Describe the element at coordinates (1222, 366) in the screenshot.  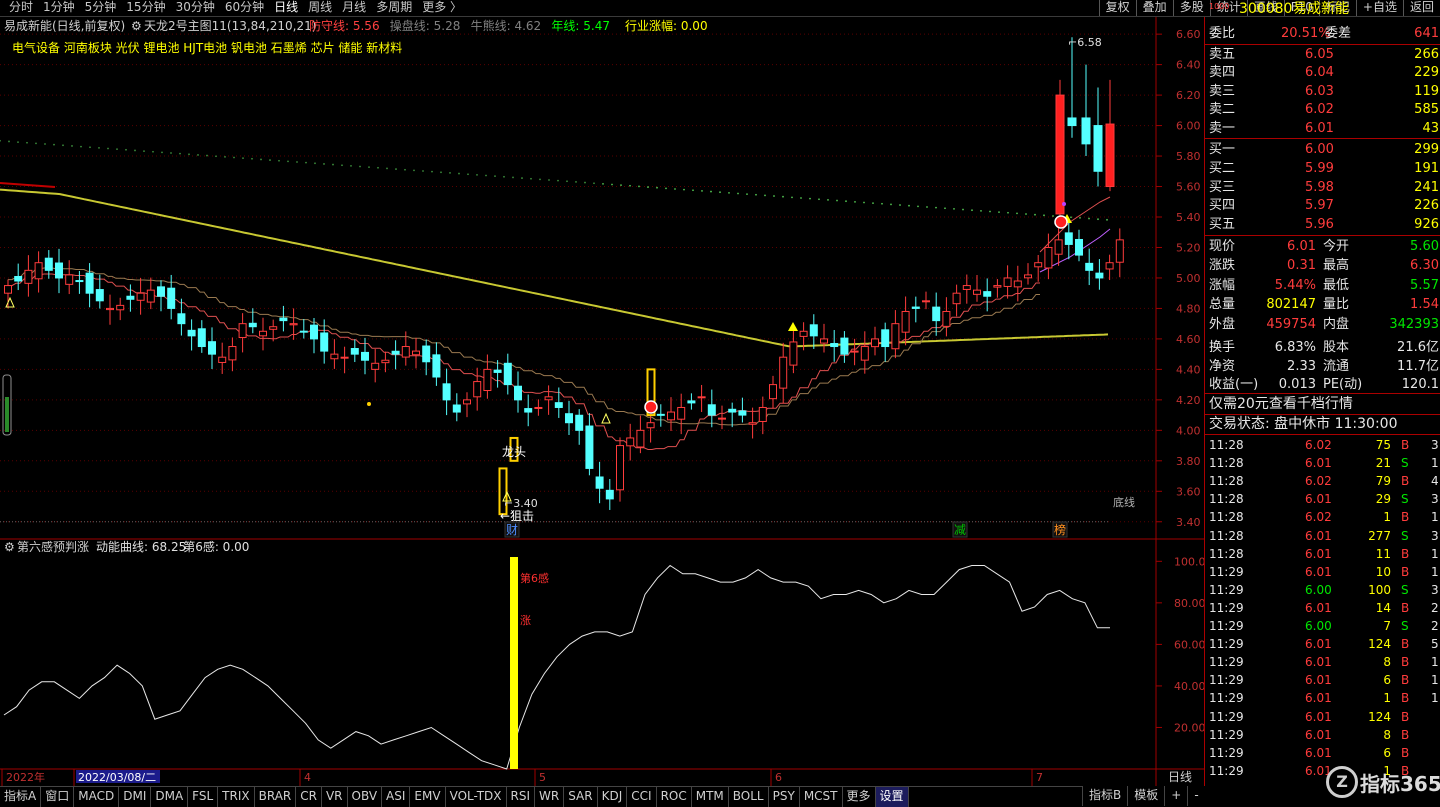
I see `stat-label: 净资` at that location.